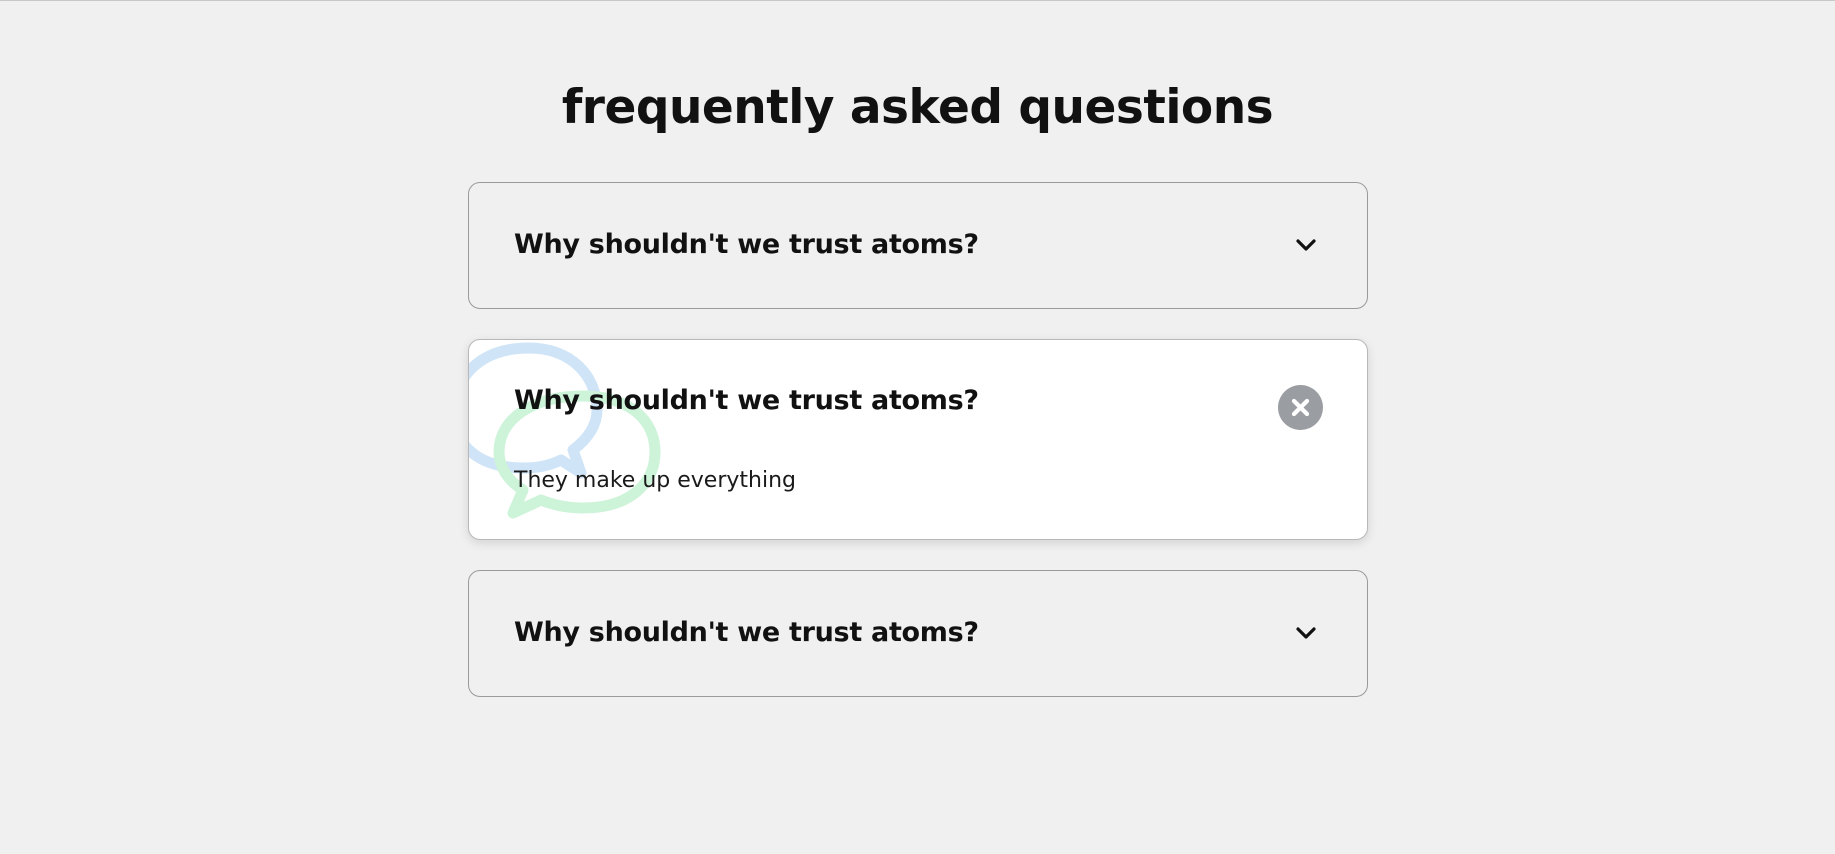 The width and height of the screenshot is (1835, 854). Describe the element at coordinates (655, 480) in the screenshot. I see `faq-answer: They make up everything` at that location.